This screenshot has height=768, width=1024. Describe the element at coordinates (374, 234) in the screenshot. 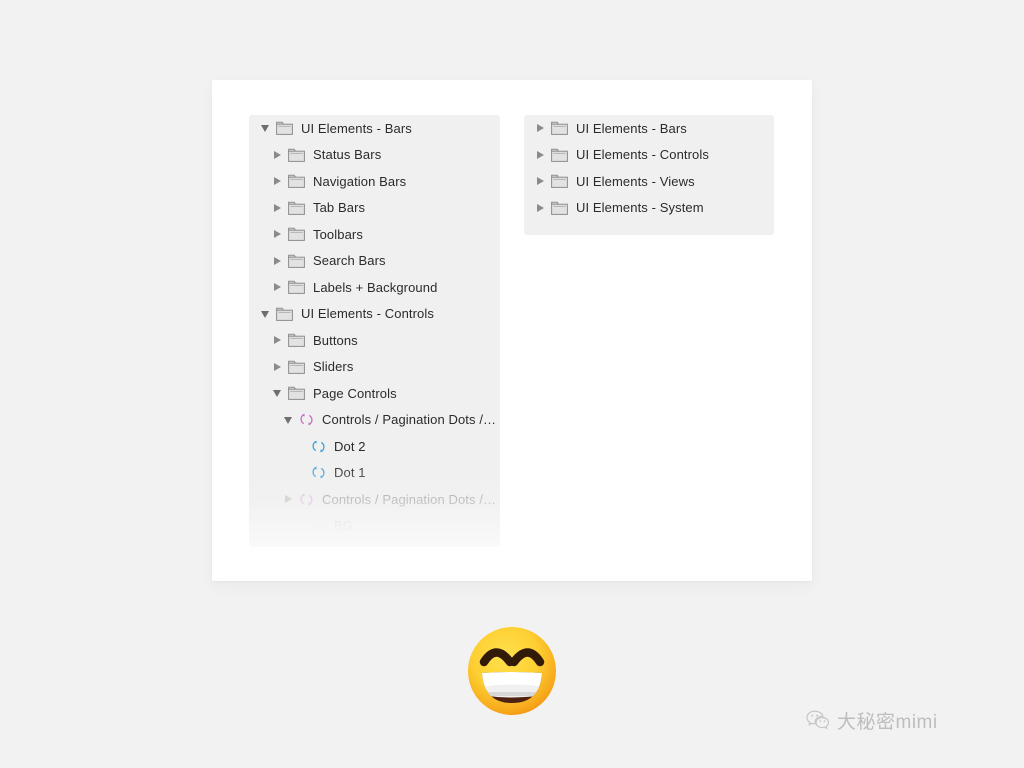

I see `layer-list-row: Toolbars` at that location.